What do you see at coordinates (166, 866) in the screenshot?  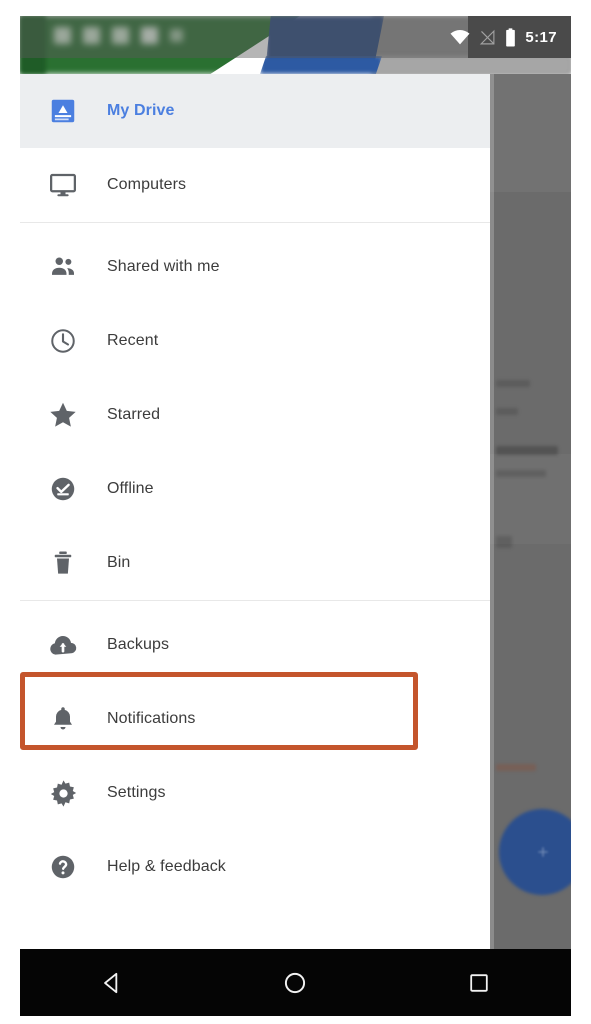 I see `sidebar-item-label: Help & feedback` at bounding box center [166, 866].